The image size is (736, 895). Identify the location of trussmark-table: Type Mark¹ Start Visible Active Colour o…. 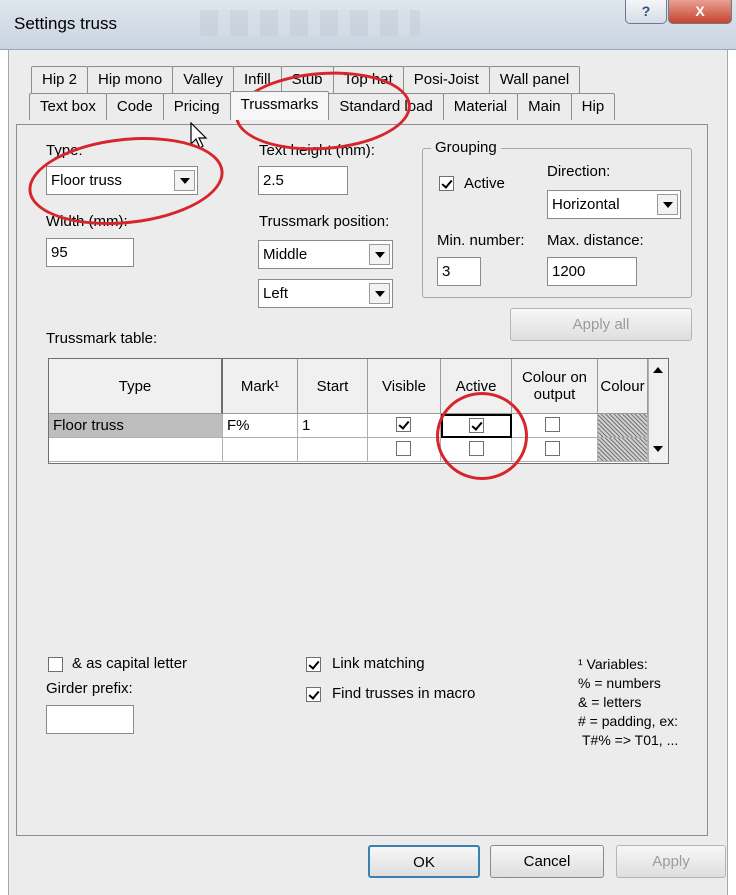
(358, 411).